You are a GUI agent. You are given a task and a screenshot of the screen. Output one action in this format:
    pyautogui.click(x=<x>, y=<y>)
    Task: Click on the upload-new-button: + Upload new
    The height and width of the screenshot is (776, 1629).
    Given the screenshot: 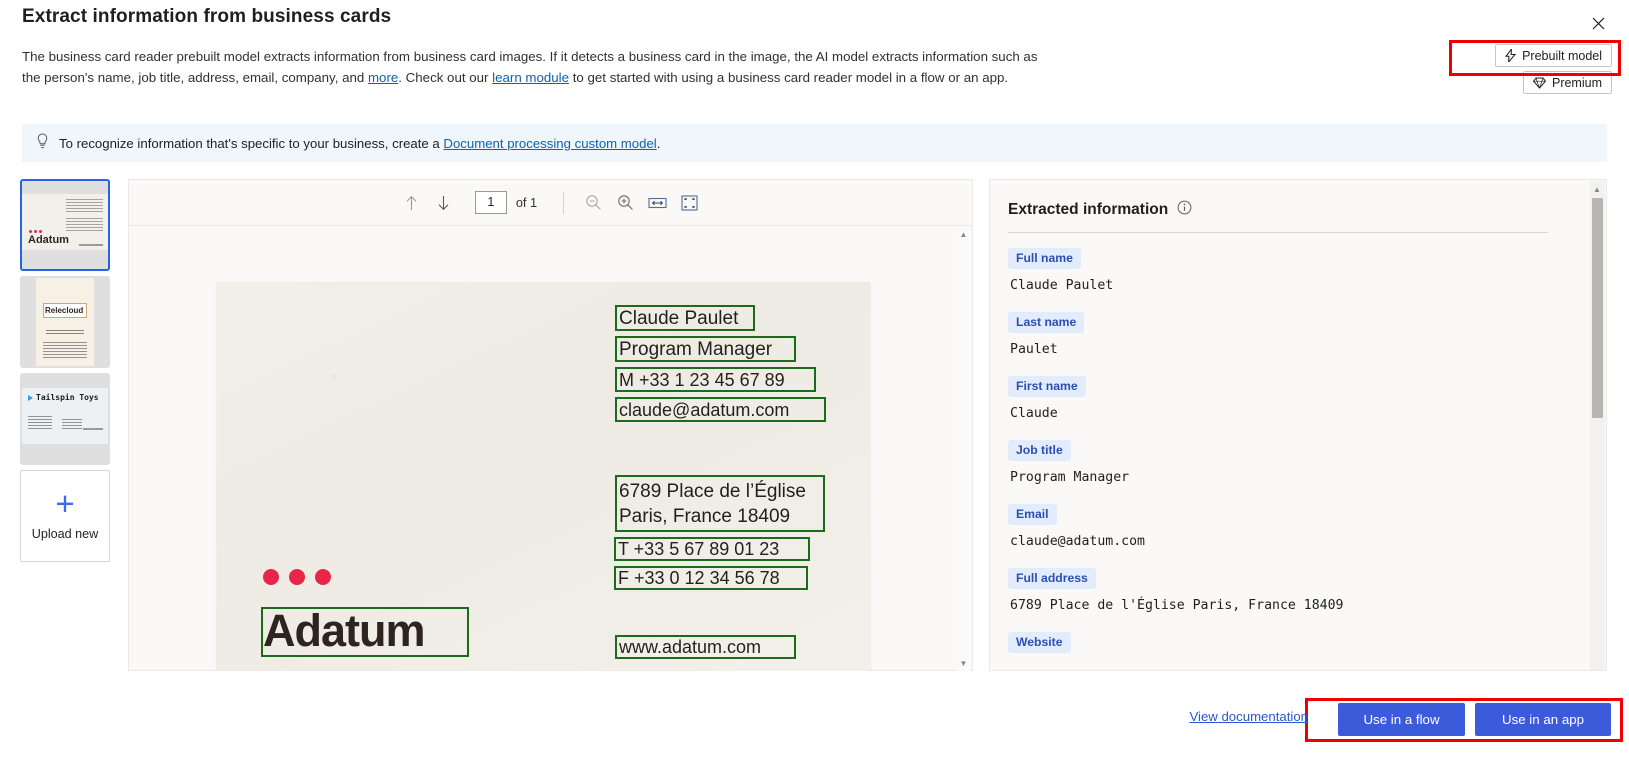 What is the action you would take?
    pyautogui.click(x=65, y=516)
    